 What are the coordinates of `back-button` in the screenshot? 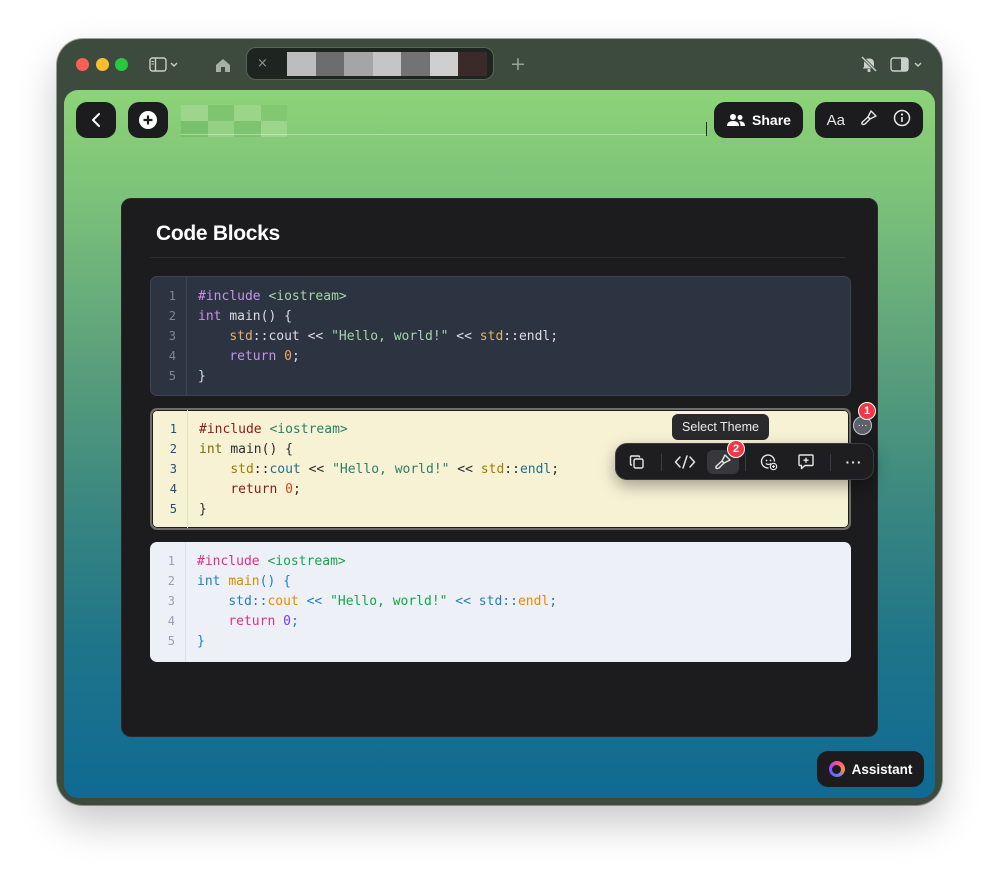 It's located at (96, 120).